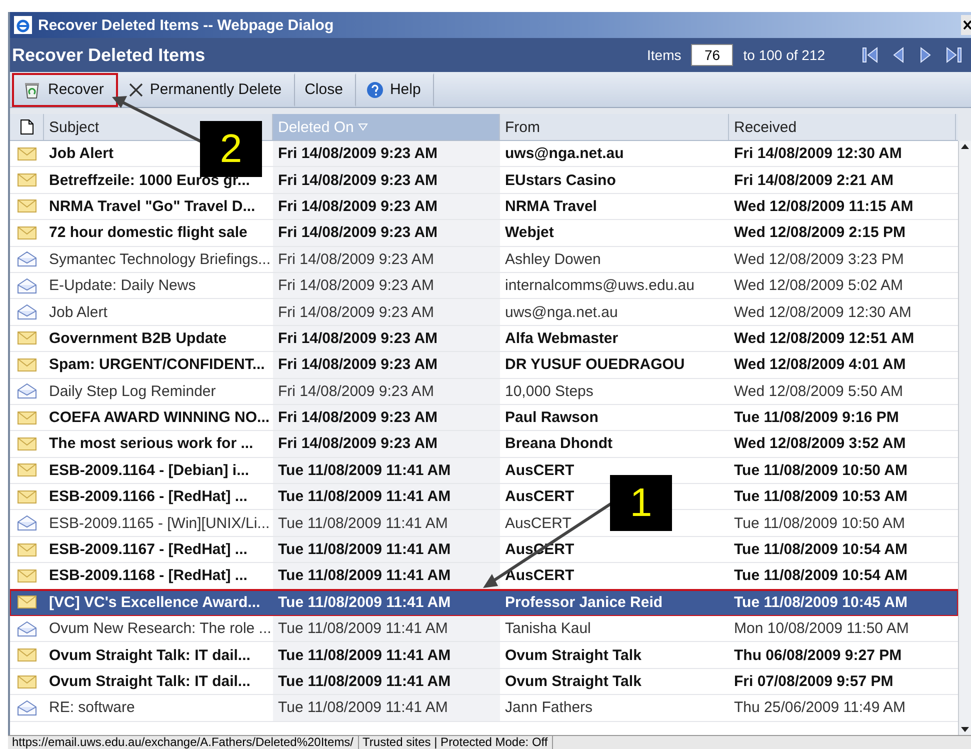 The image size is (971, 749). What do you see at coordinates (484, 655) in the screenshot?
I see `message-row: Ovum Straight Talk: IT dail... Tue 11/08/2009 11:41 AM Ovum Straight Talk Thu 06/08/2009 9:27 PM` at bounding box center [484, 655].